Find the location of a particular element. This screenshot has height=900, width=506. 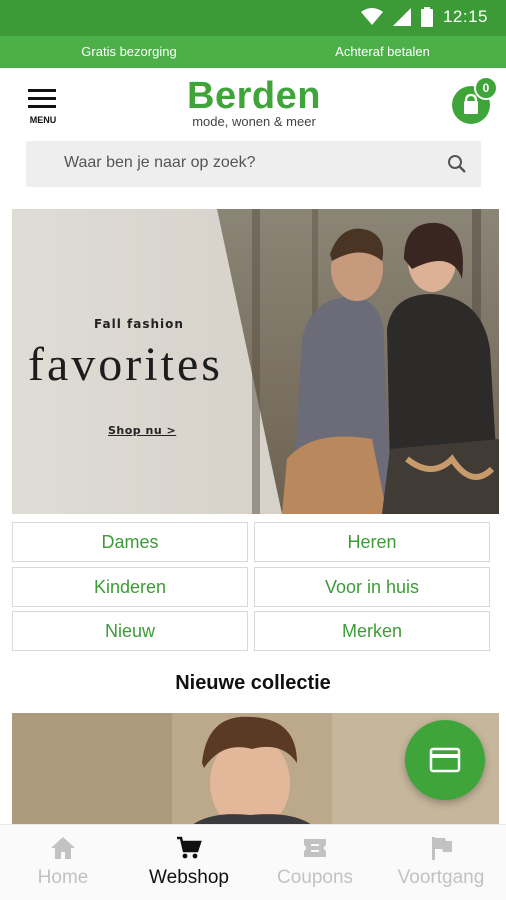

category-nieuw-button: Nieuw is located at coordinates (130, 631).